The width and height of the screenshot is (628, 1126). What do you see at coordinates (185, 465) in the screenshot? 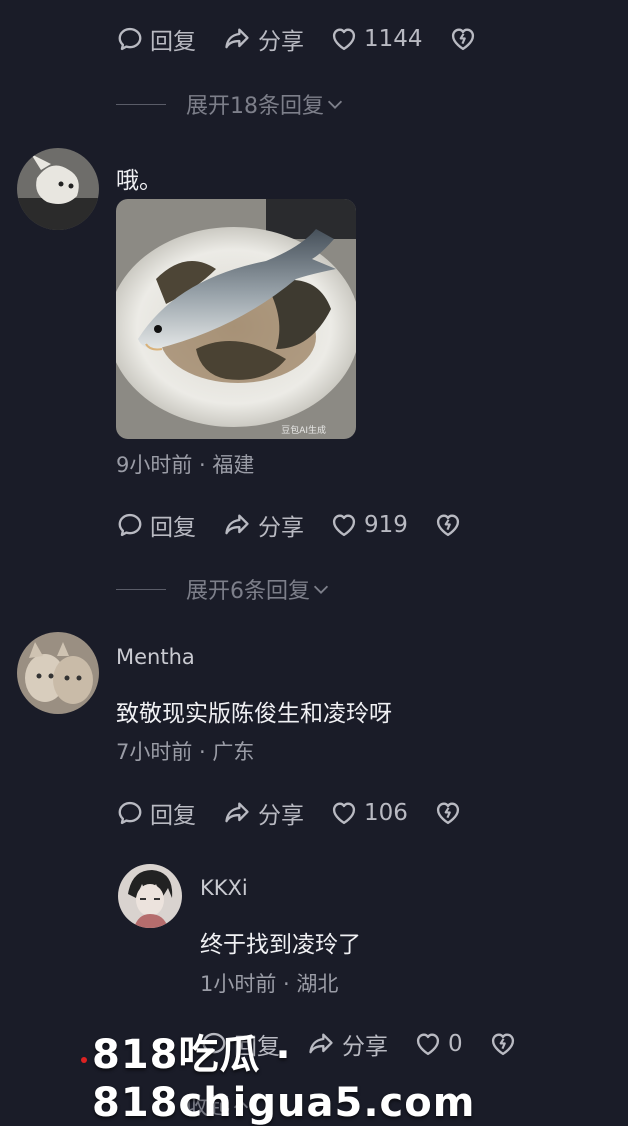
I see `comment-meta: 9小时前 · 福建` at bounding box center [185, 465].